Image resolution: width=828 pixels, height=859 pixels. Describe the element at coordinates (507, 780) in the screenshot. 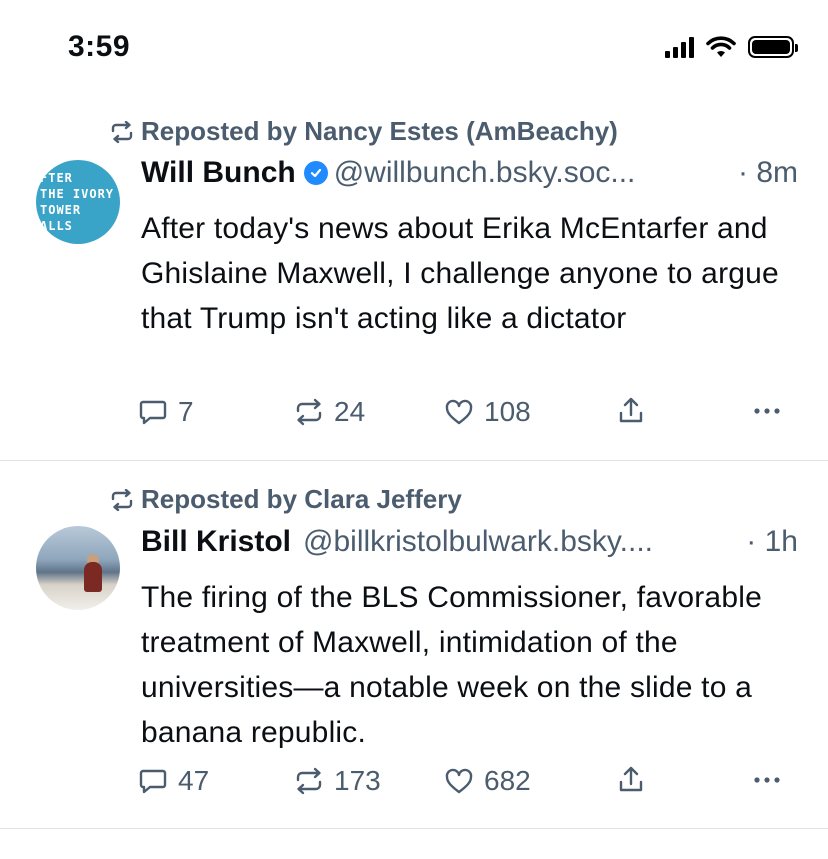

I see `like-count: 682` at that location.